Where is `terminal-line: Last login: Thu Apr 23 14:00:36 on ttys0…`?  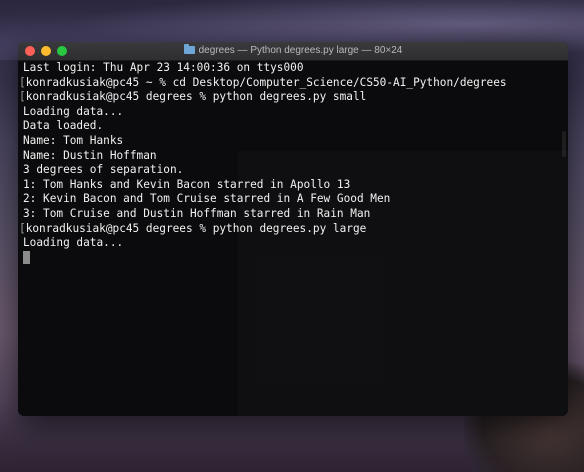
terminal-line: Last login: Thu Apr 23 14:00:36 on ttys0… is located at coordinates (163, 67).